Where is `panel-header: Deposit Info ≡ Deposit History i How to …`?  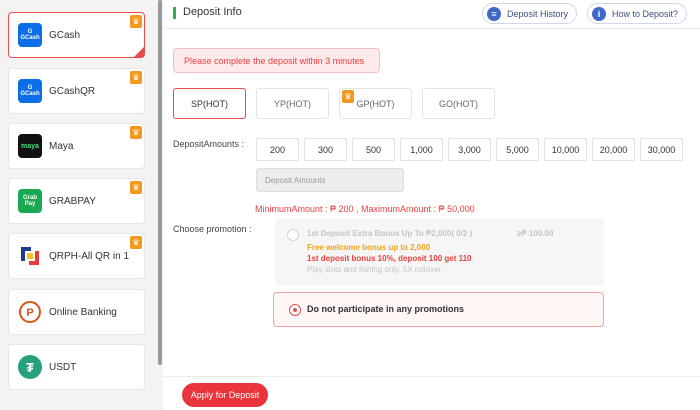 panel-header: Deposit Info ≡ Deposit History i How to … is located at coordinates (431, 14).